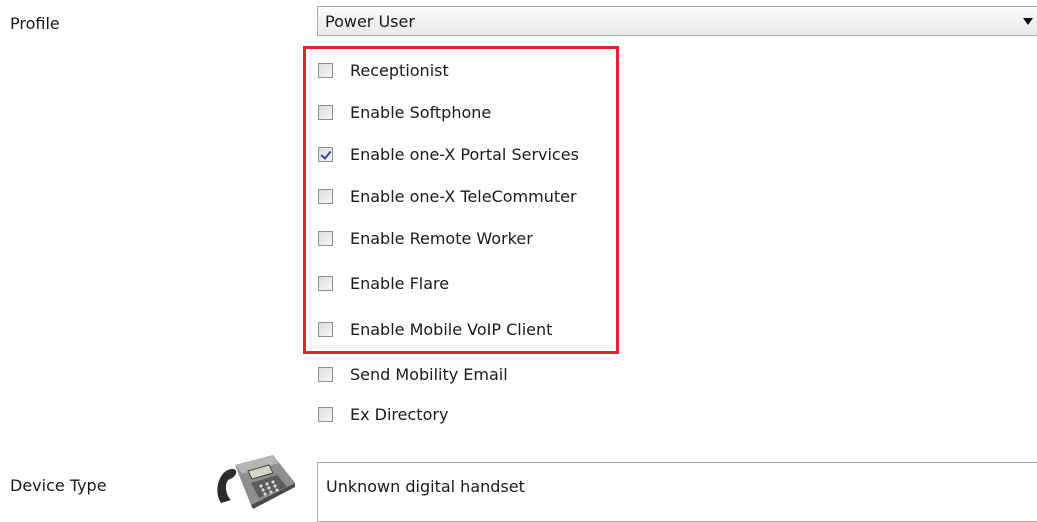 Image resolution: width=1037 pixels, height=522 pixels. What do you see at coordinates (35, 23) in the screenshot?
I see `profile-label: Profile` at bounding box center [35, 23].